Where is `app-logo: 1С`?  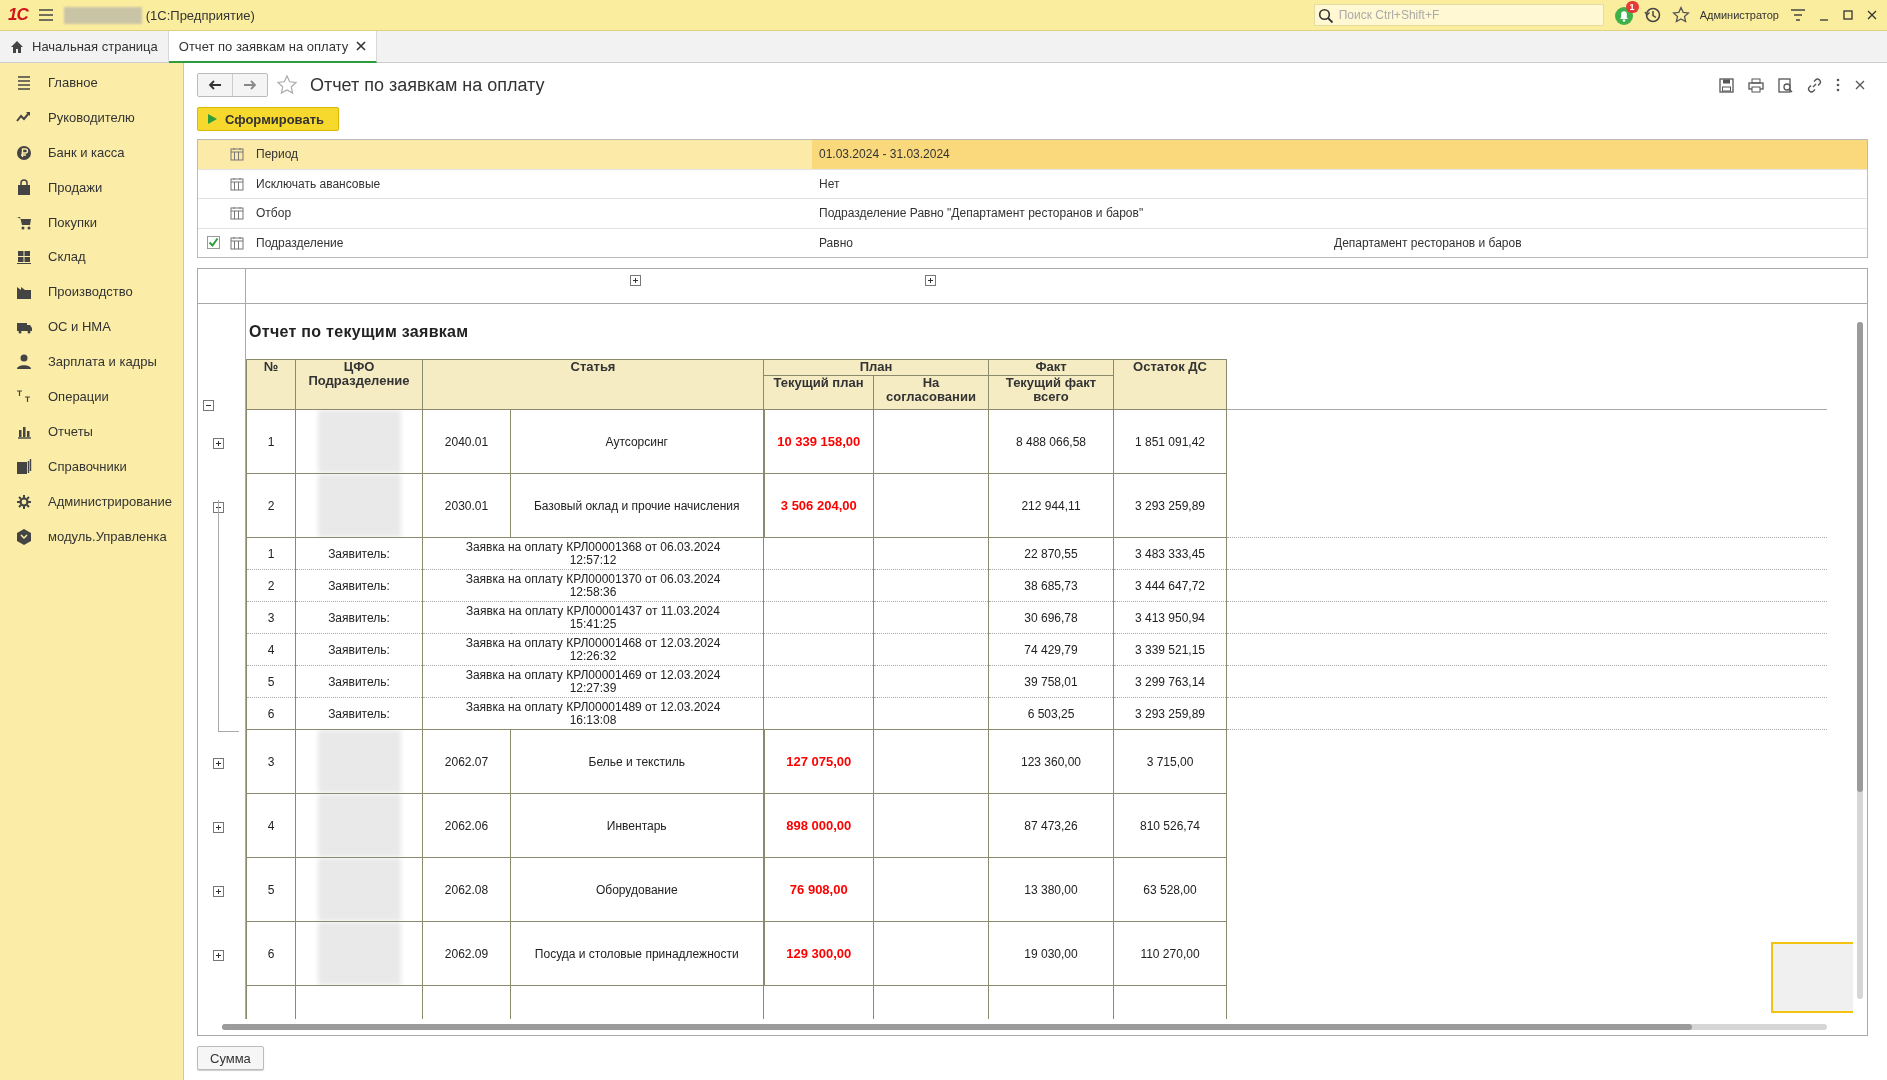 app-logo: 1С is located at coordinates (18, 15).